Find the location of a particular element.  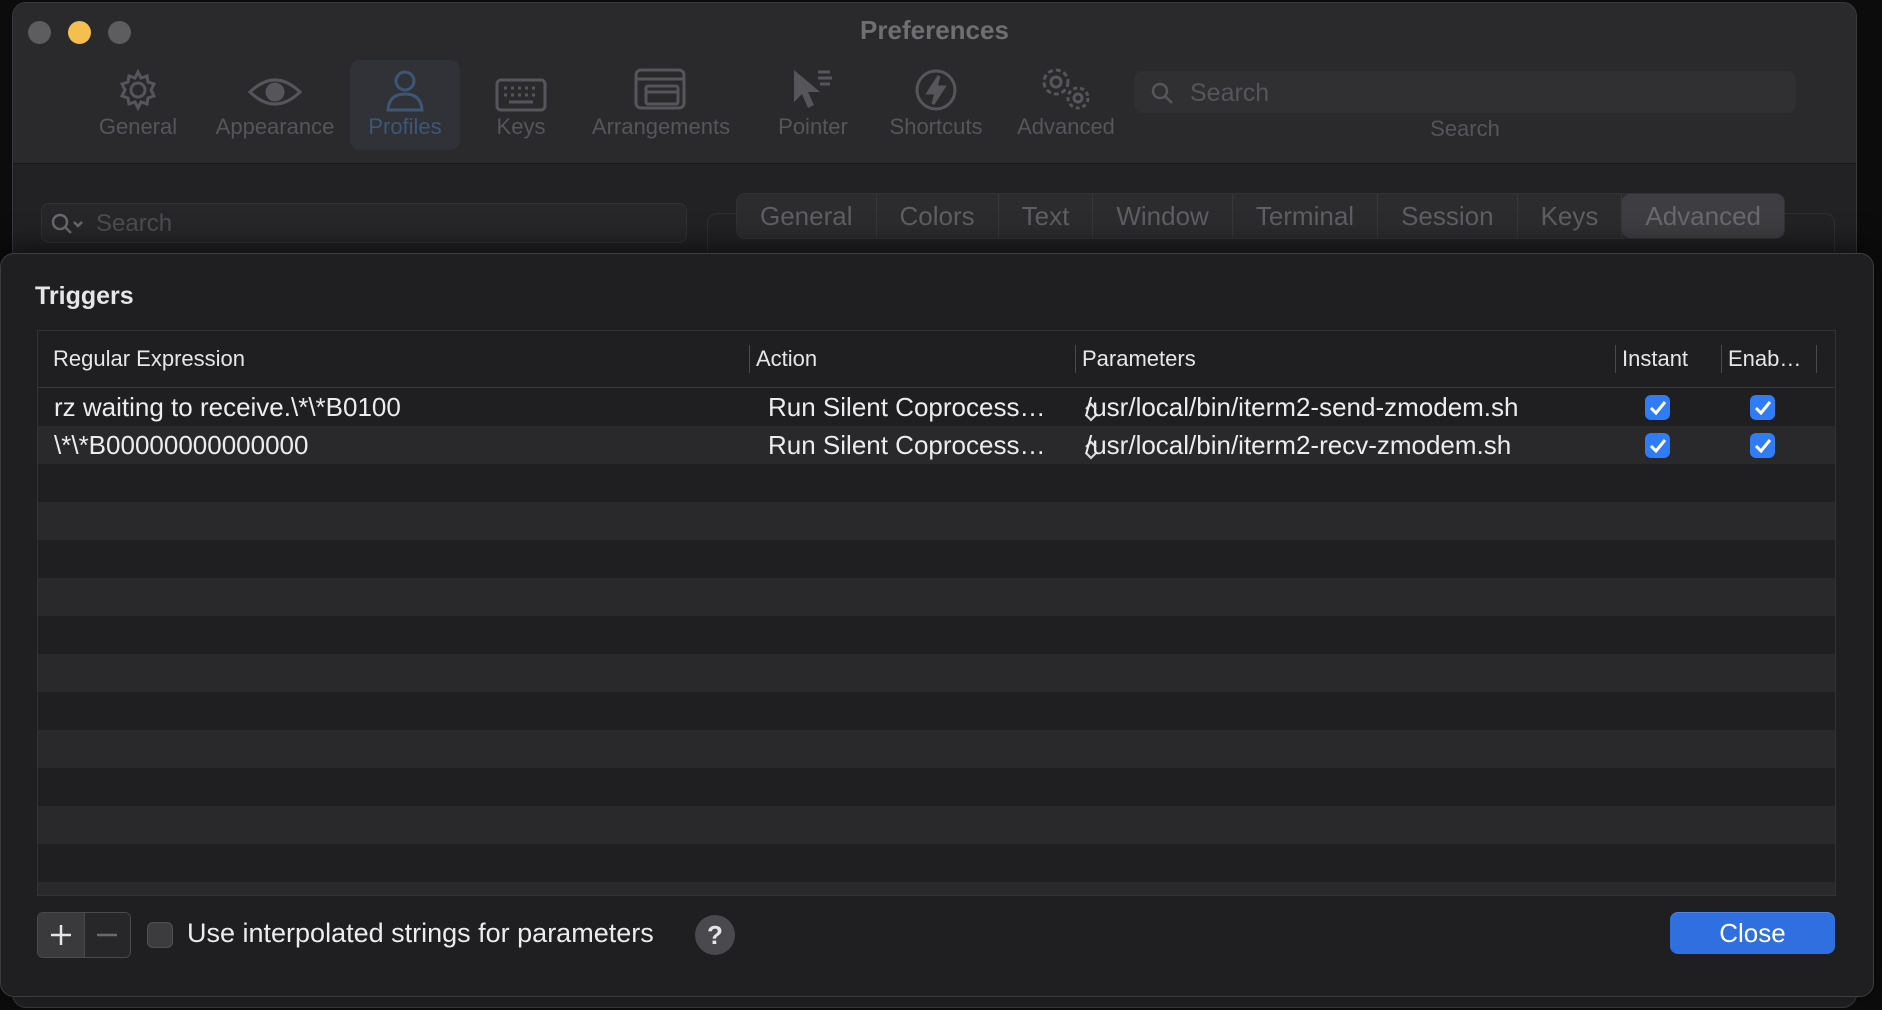

keyboard-icon is located at coordinates (521, 86).